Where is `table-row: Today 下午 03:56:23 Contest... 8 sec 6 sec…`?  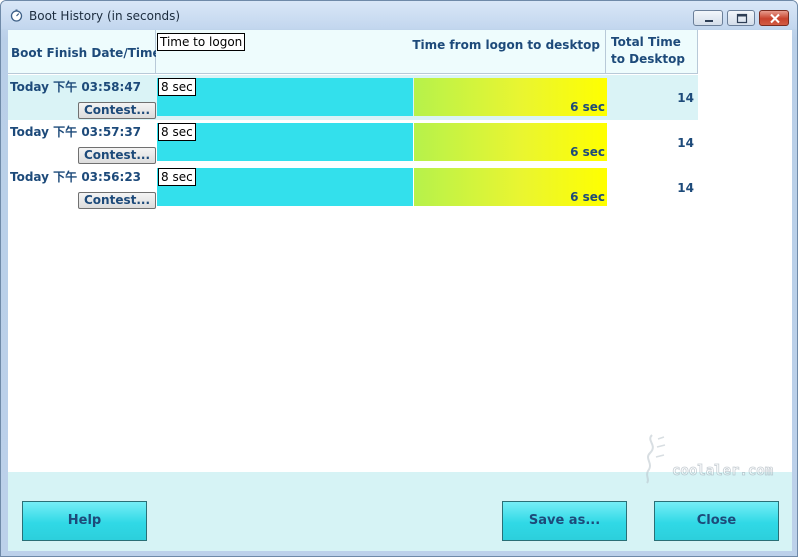 table-row: Today 下午 03:56:23 Contest... 8 sec 6 sec… is located at coordinates (353, 187).